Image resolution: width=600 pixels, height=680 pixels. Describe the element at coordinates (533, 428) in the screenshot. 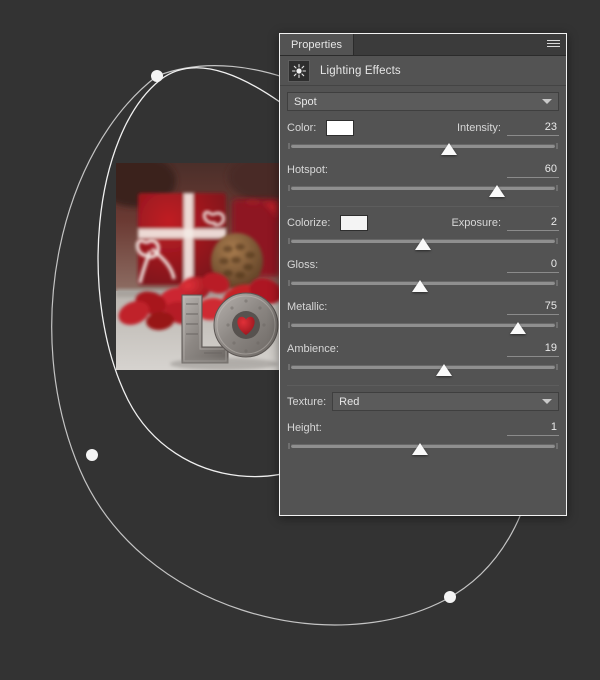

I see `height-value: 1` at that location.